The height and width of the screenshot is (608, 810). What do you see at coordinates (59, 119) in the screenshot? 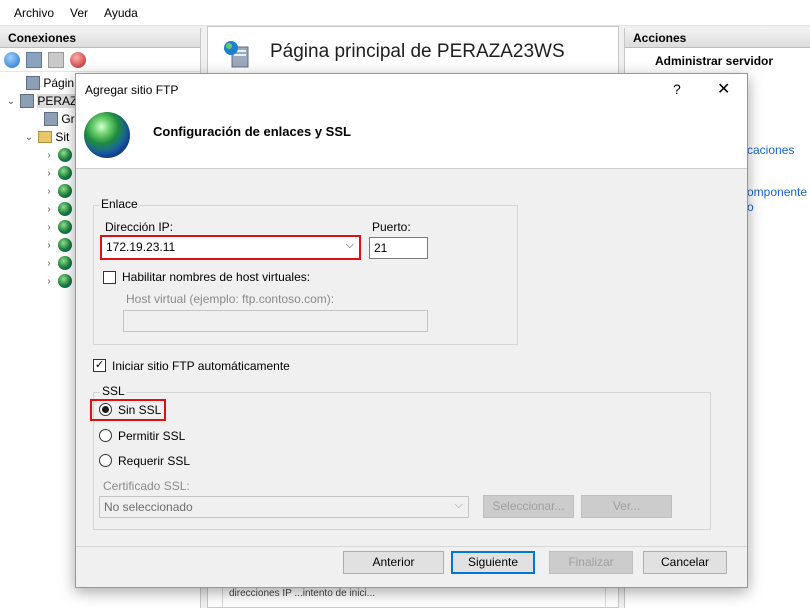
I see `tree-item-groups: Gr` at bounding box center [59, 119].